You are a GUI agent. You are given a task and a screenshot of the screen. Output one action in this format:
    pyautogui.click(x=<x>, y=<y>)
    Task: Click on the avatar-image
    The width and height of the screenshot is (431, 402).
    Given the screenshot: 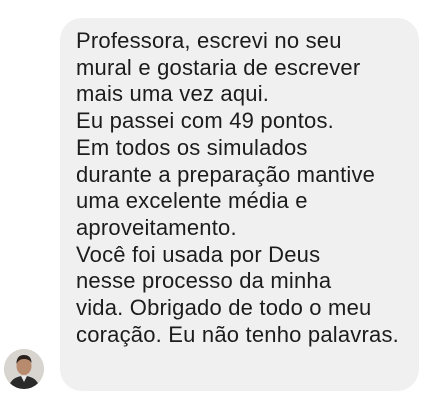 What is the action you would take?
    pyautogui.click(x=24, y=369)
    